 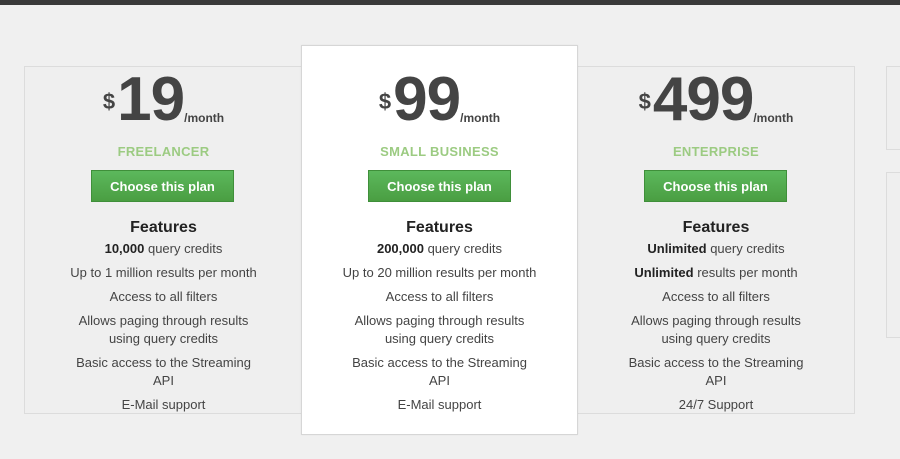 I want to click on feature-item: 24/7 Support, so click(x=716, y=405).